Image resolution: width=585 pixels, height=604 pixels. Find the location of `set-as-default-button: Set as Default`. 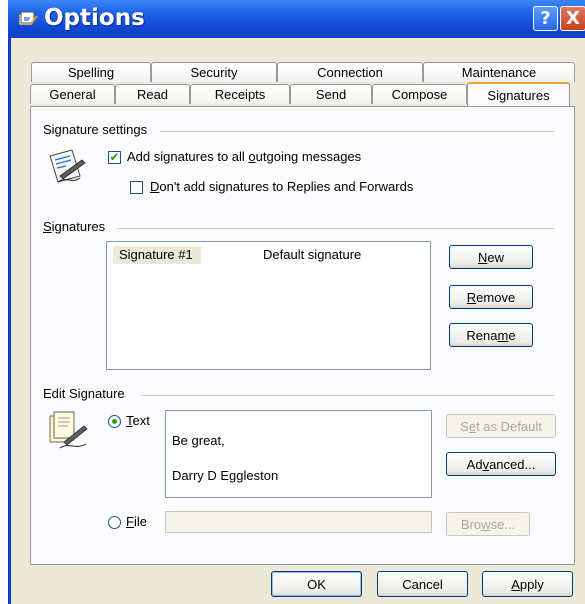

set-as-default-button: Set as Default is located at coordinates (501, 426).